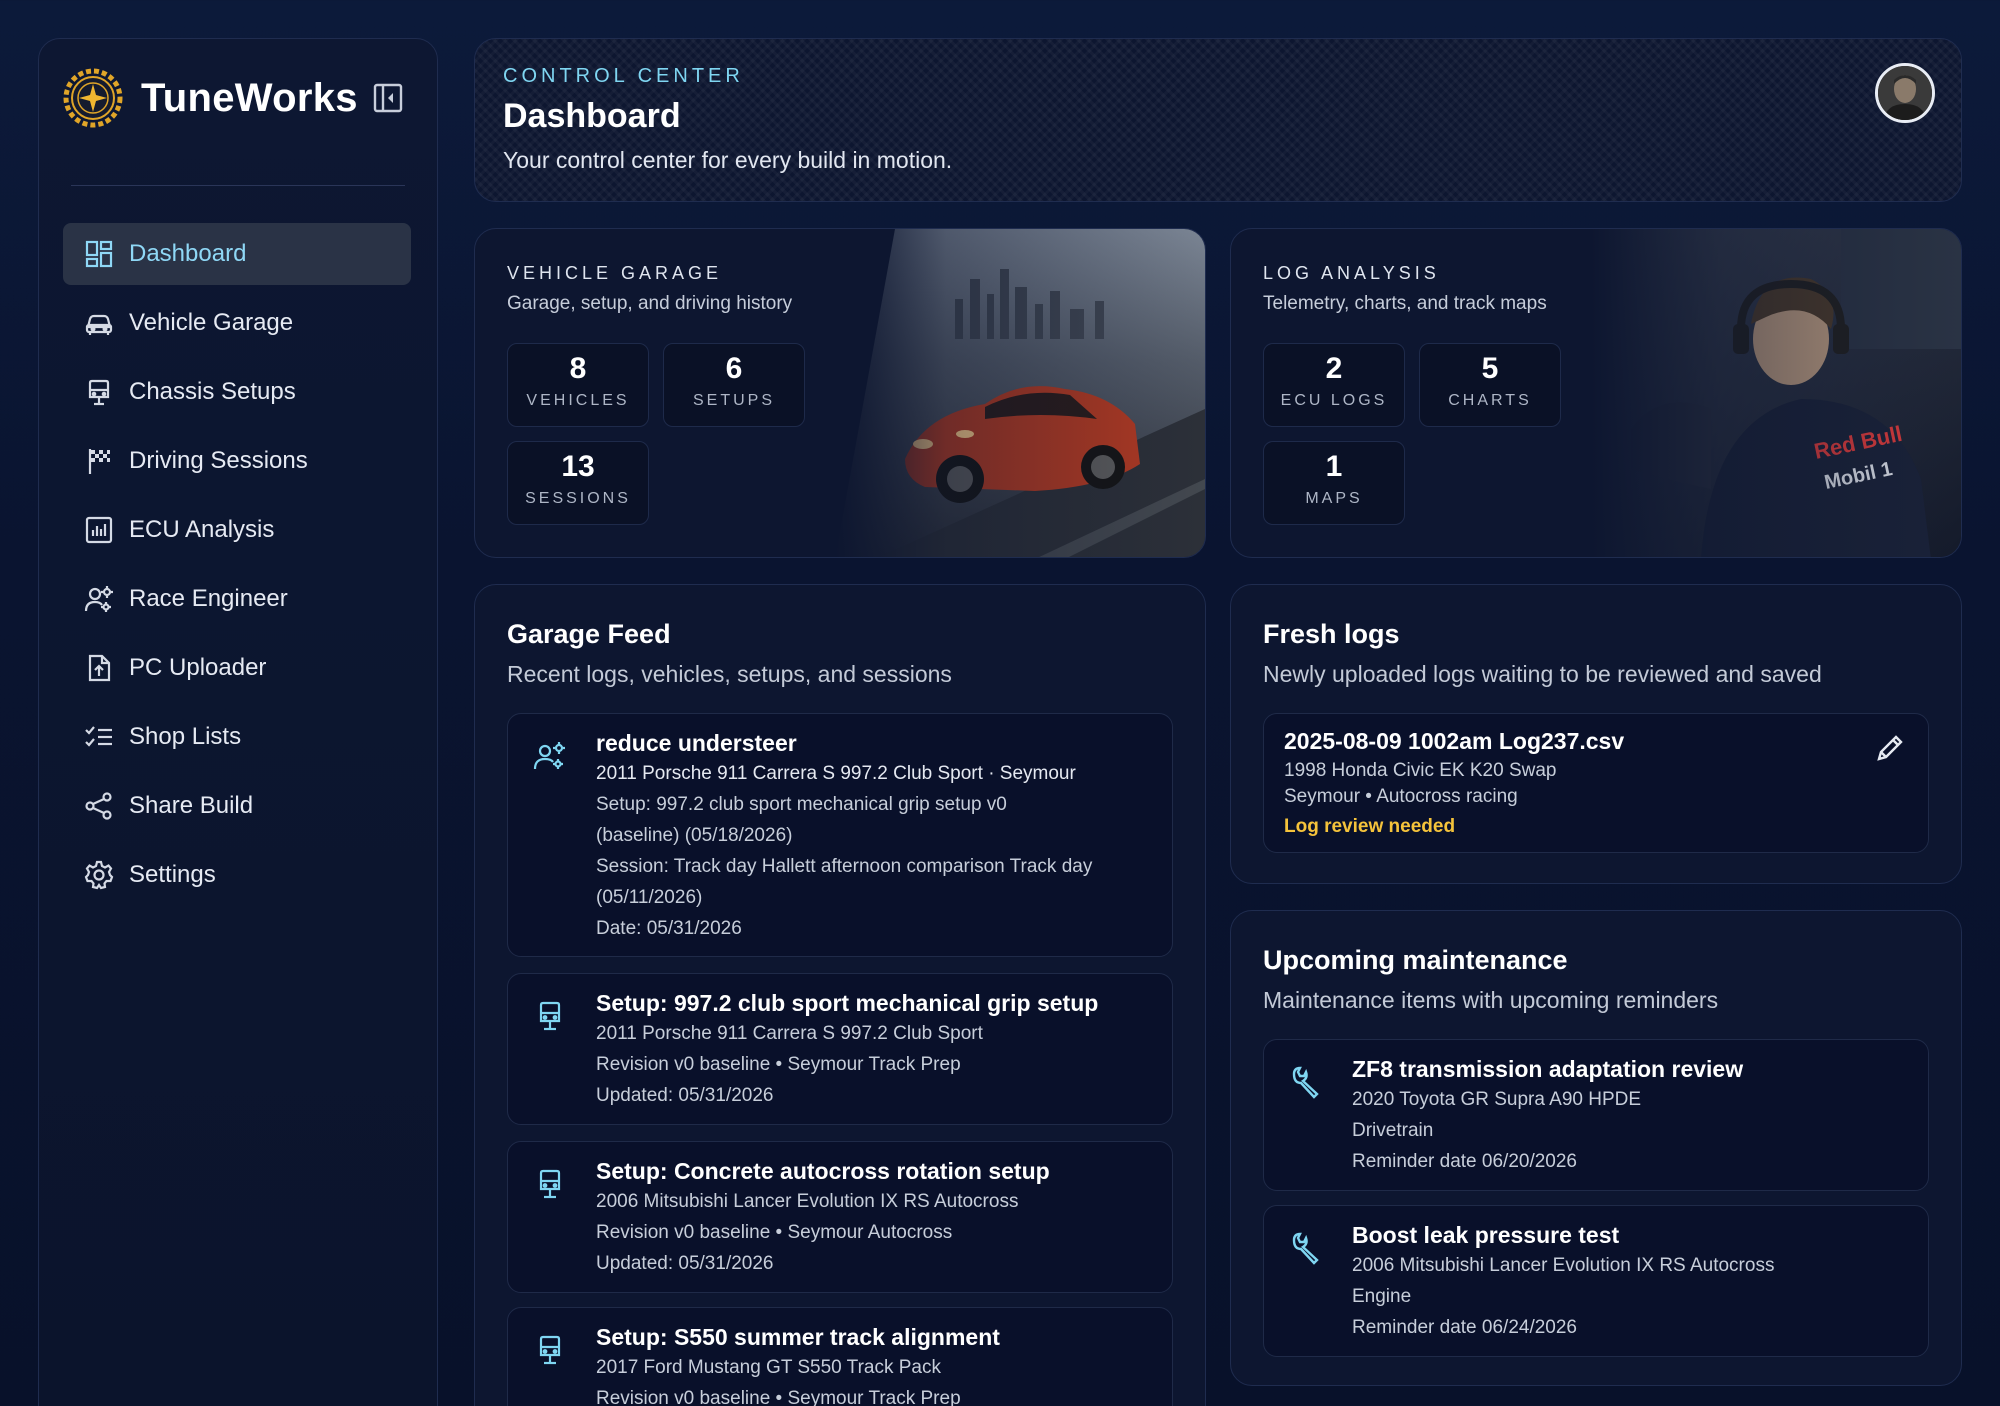 The width and height of the screenshot is (2000, 1406). I want to click on stat-sessions: 13 SESSIONS, so click(578, 483).